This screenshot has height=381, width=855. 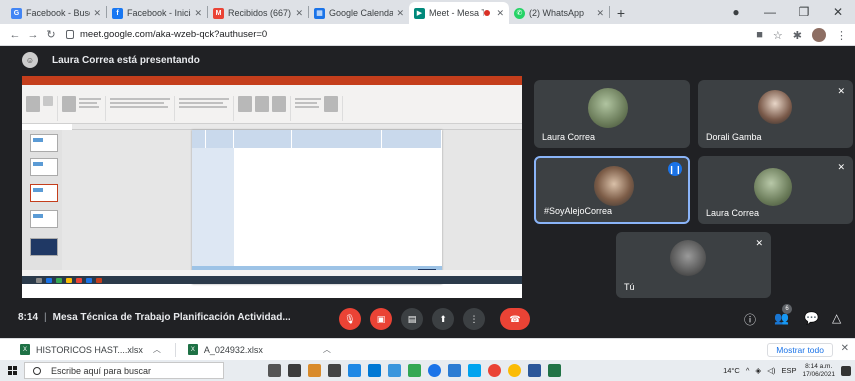 I want to click on tab-whatsapp: ✆ (2) WhatsApp ✕, so click(x=559, y=13).